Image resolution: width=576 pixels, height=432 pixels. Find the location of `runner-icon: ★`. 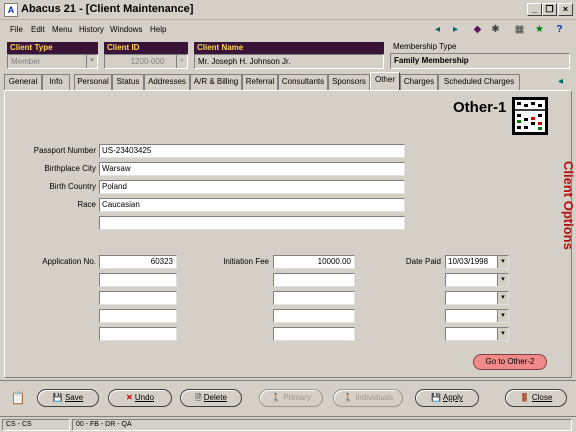

runner-icon: ★ is located at coordinates (539, 29).